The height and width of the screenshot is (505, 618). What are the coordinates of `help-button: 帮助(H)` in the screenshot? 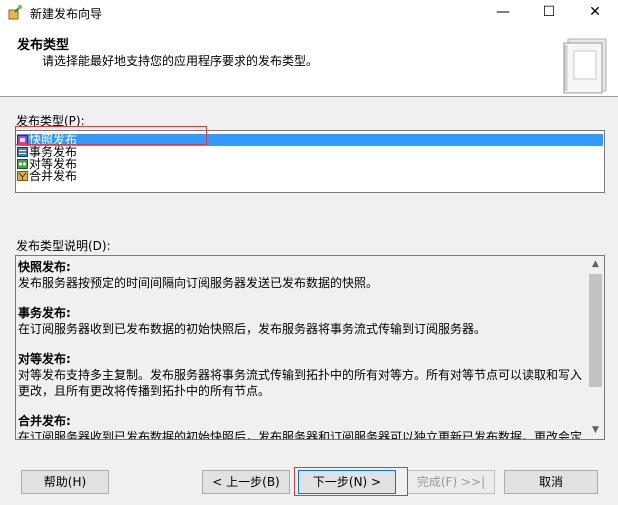 It's located at (65, 482).